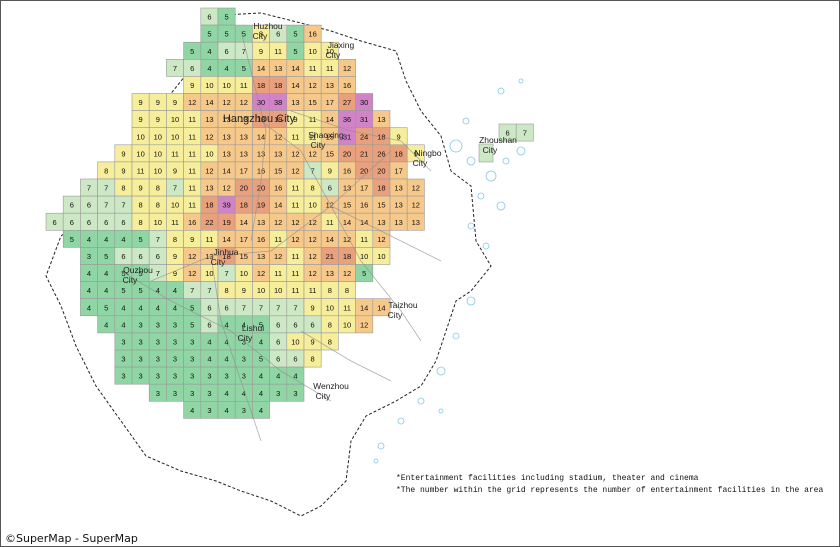 The image size is (840, 547). What do you see at coordinates (331, 386) in the screenshot?
I see `city-label: Wenzhou` at bounding box center [331, 386].